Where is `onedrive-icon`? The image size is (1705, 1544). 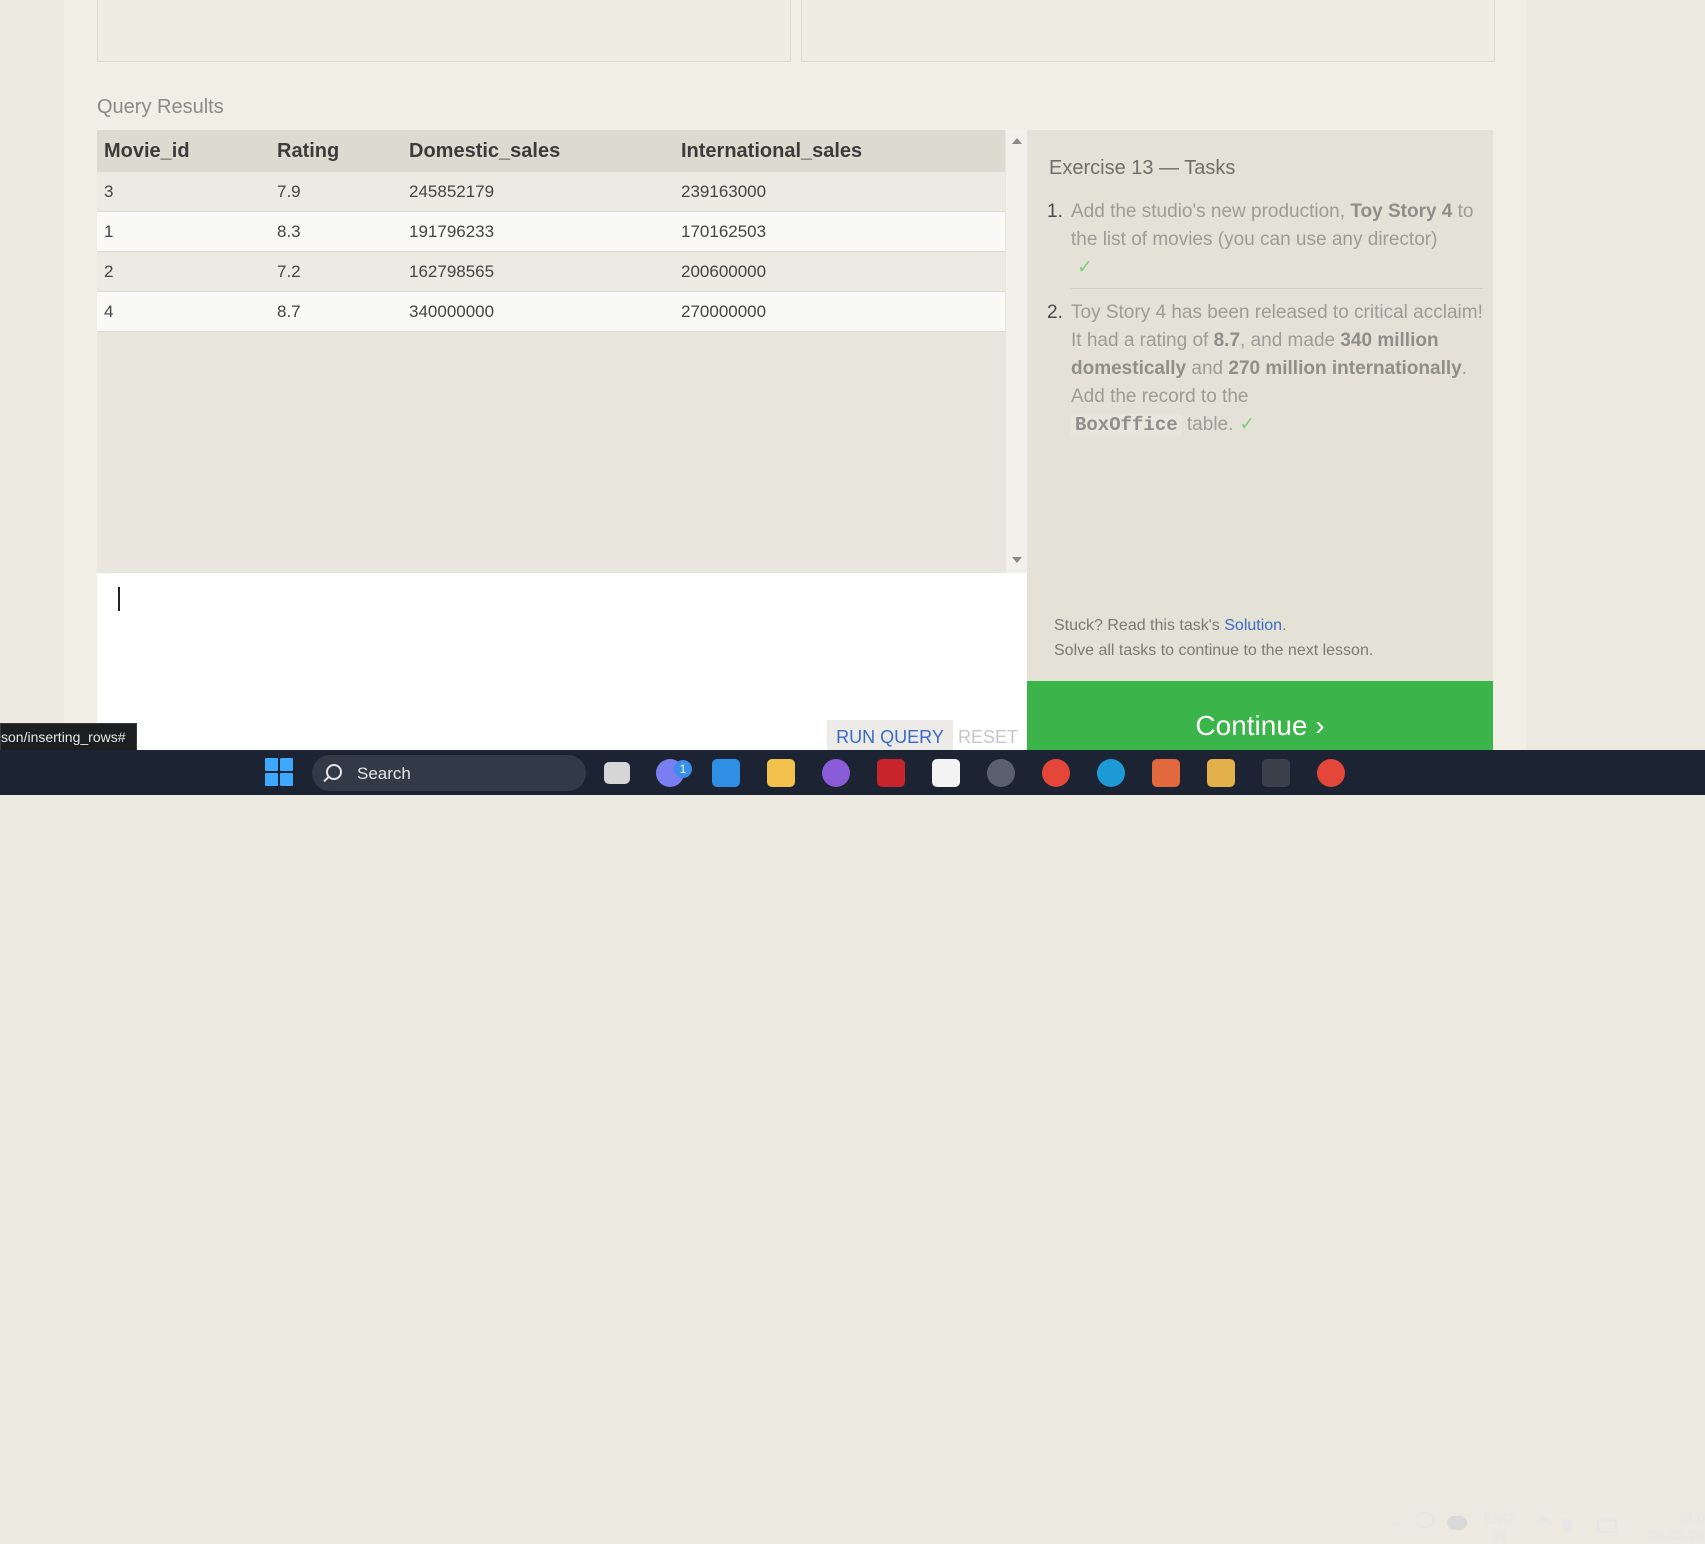 onedrive-icon is located at coordinates (1457, 1523).